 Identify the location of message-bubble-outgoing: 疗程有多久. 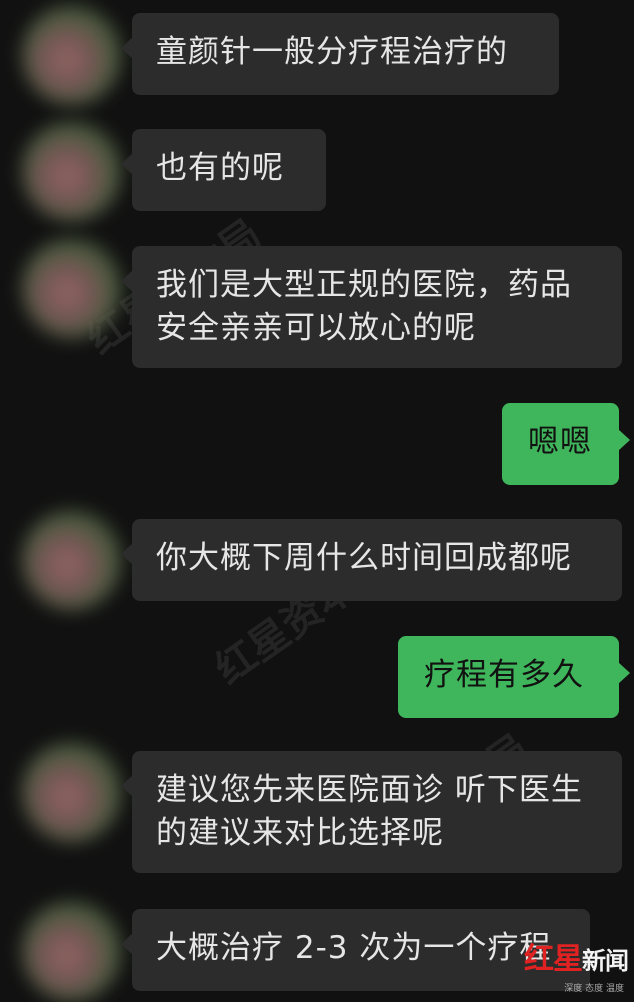
(514, 677).